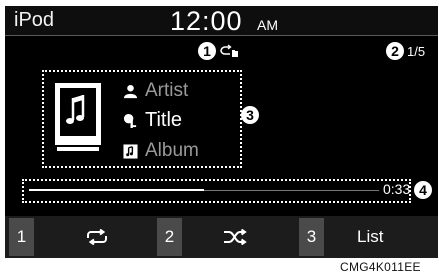 This screenshot has width=439, height=275. Describe the element at coordinates (229, 50) in the screenshot. I see `repeat-one-folder-icon` at that location.